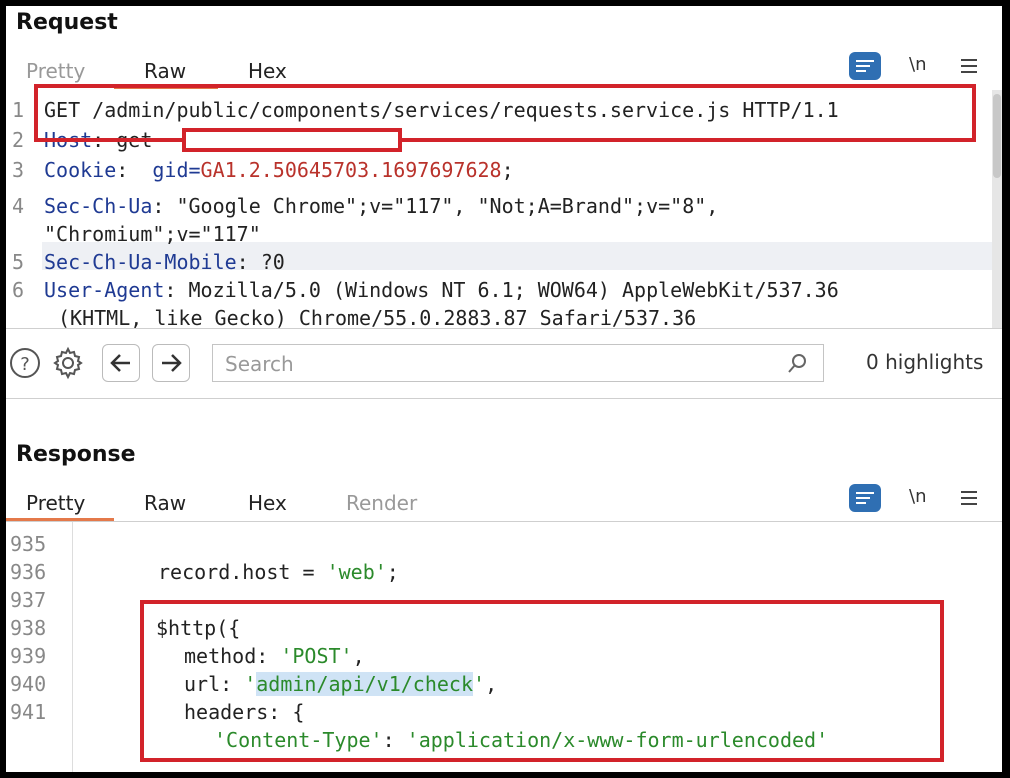 The height and width of the screenshot is (778, 1010). I want to click on line-number: 5, so click(18, 262).